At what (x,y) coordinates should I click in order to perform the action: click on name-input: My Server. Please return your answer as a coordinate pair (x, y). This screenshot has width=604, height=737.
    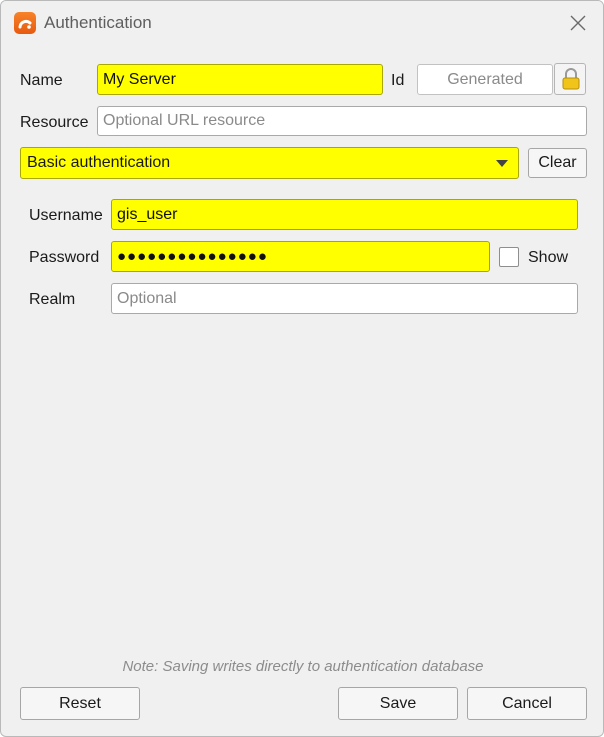
    Looking at the image, I should click on (240, 79).